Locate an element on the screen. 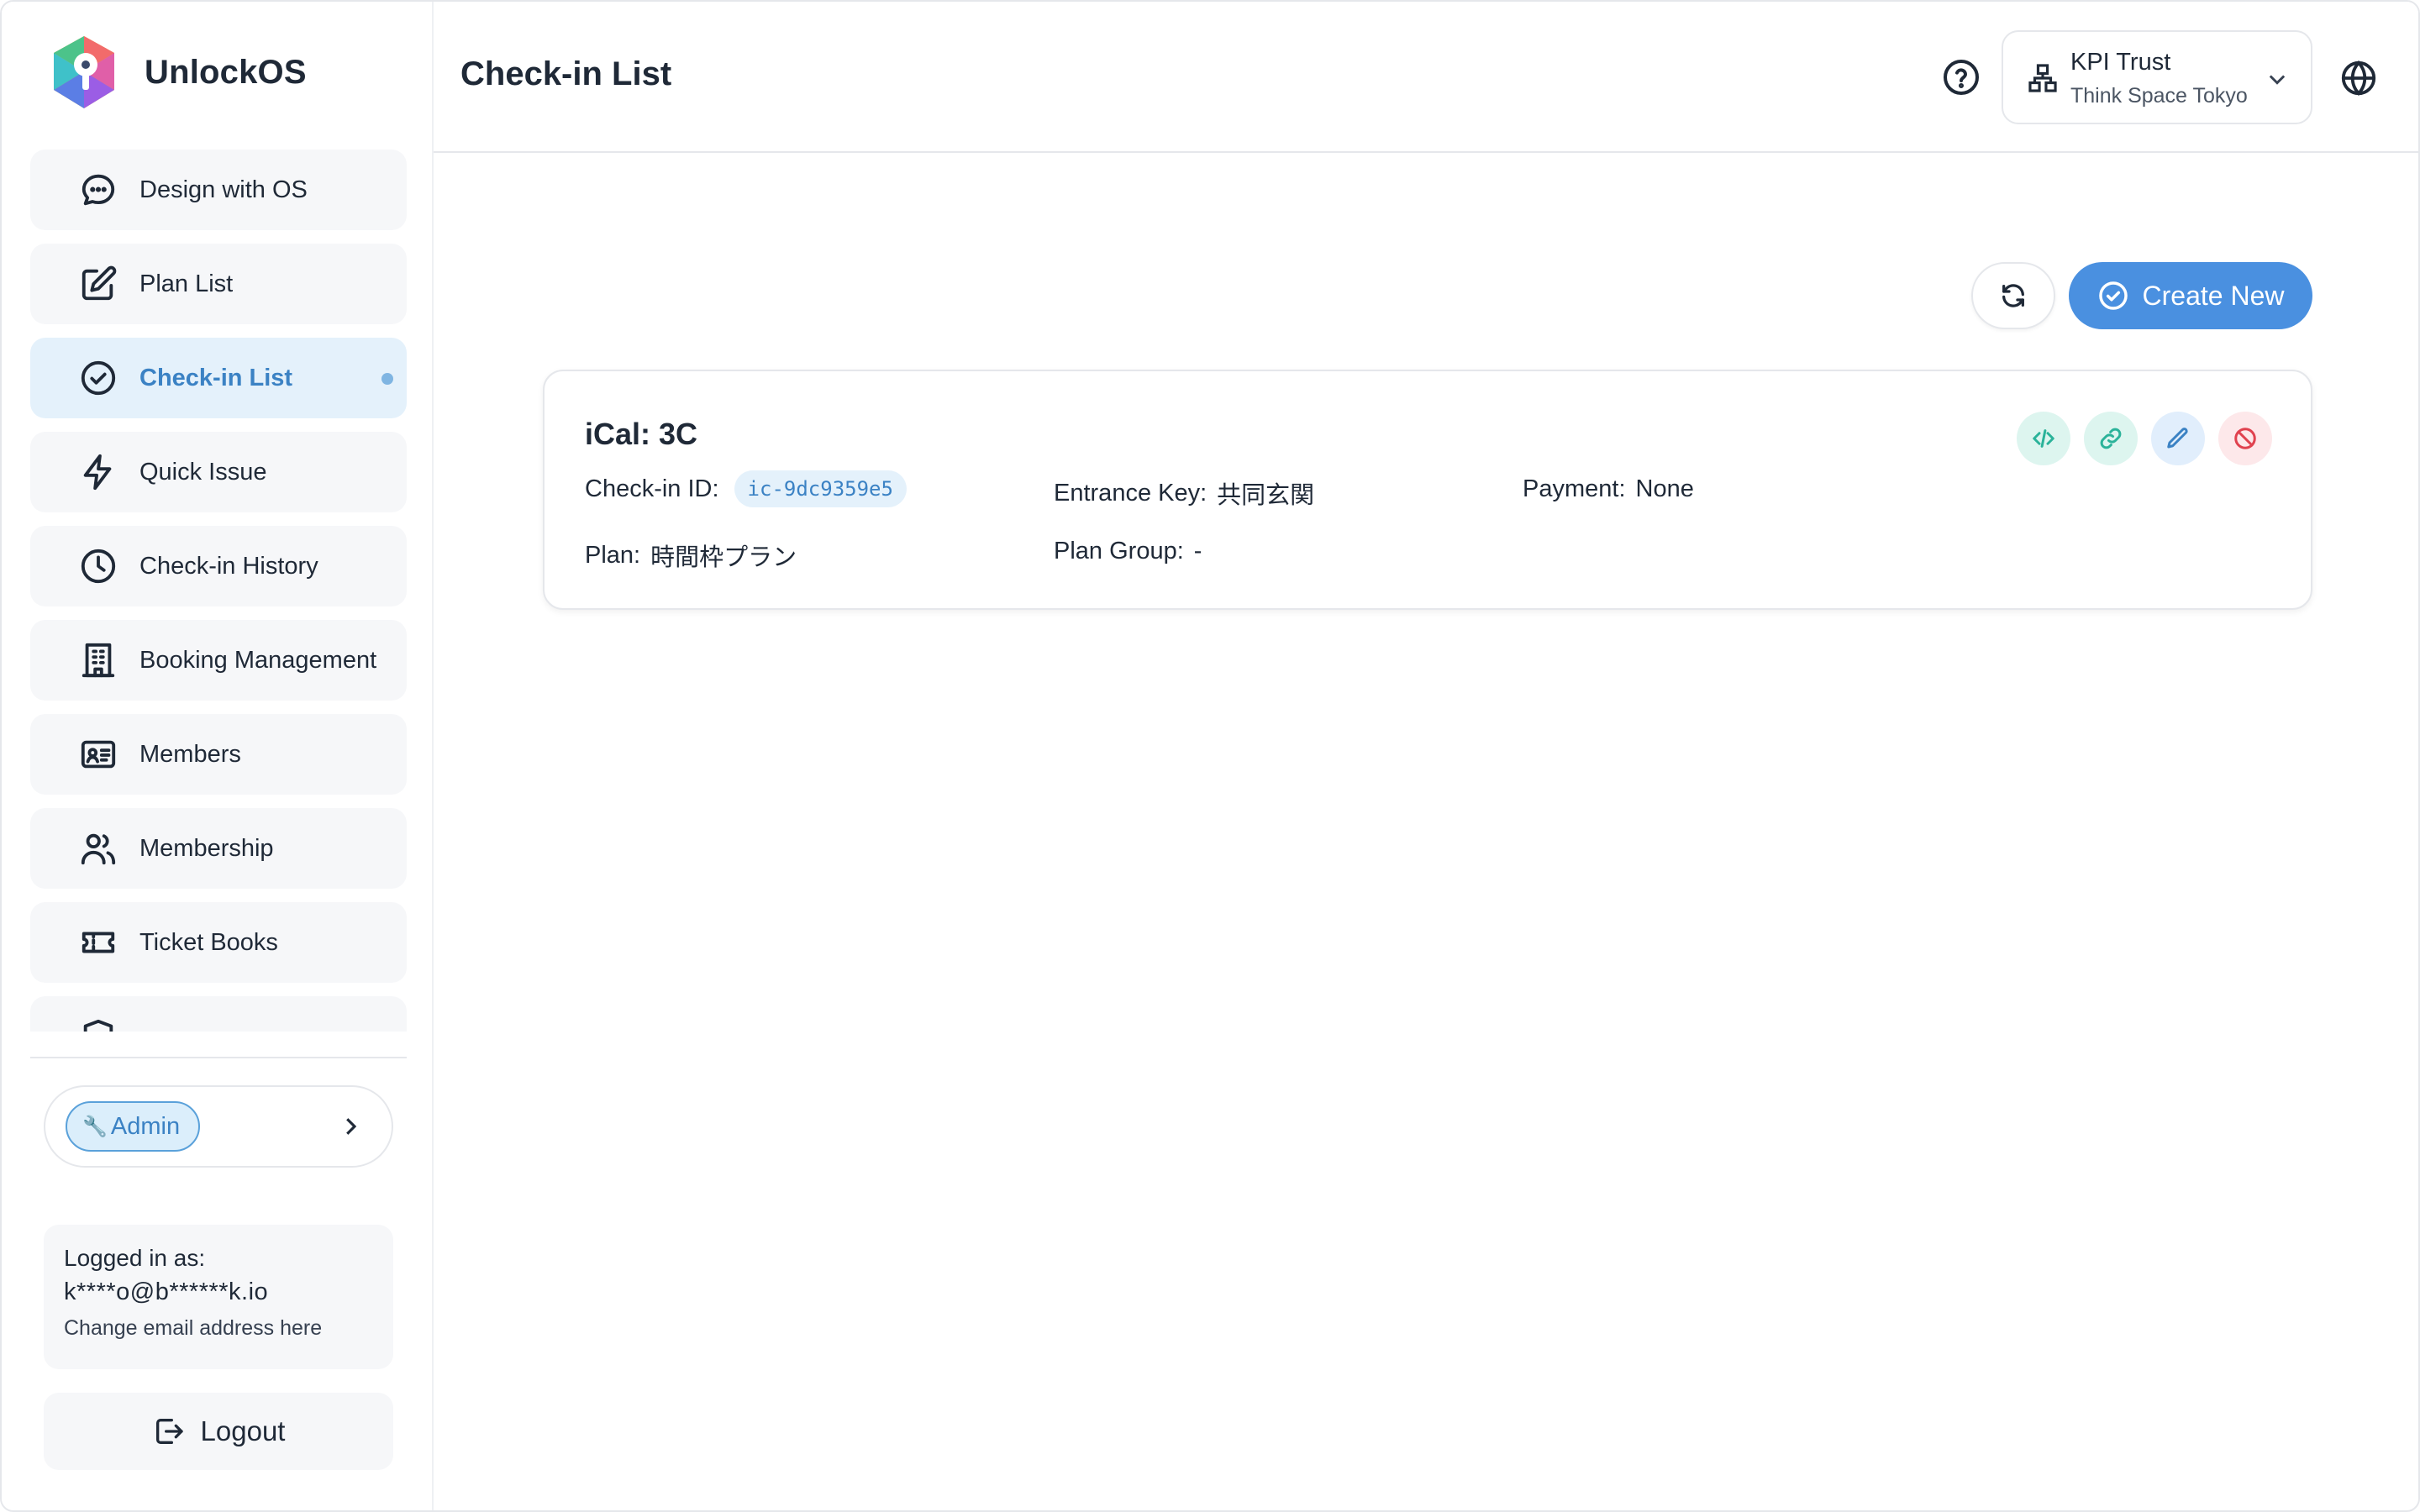 This screenshot has width=2420, height=1512. sidebar-item-plan-list: Plan List is located at coordinates (218, 284).